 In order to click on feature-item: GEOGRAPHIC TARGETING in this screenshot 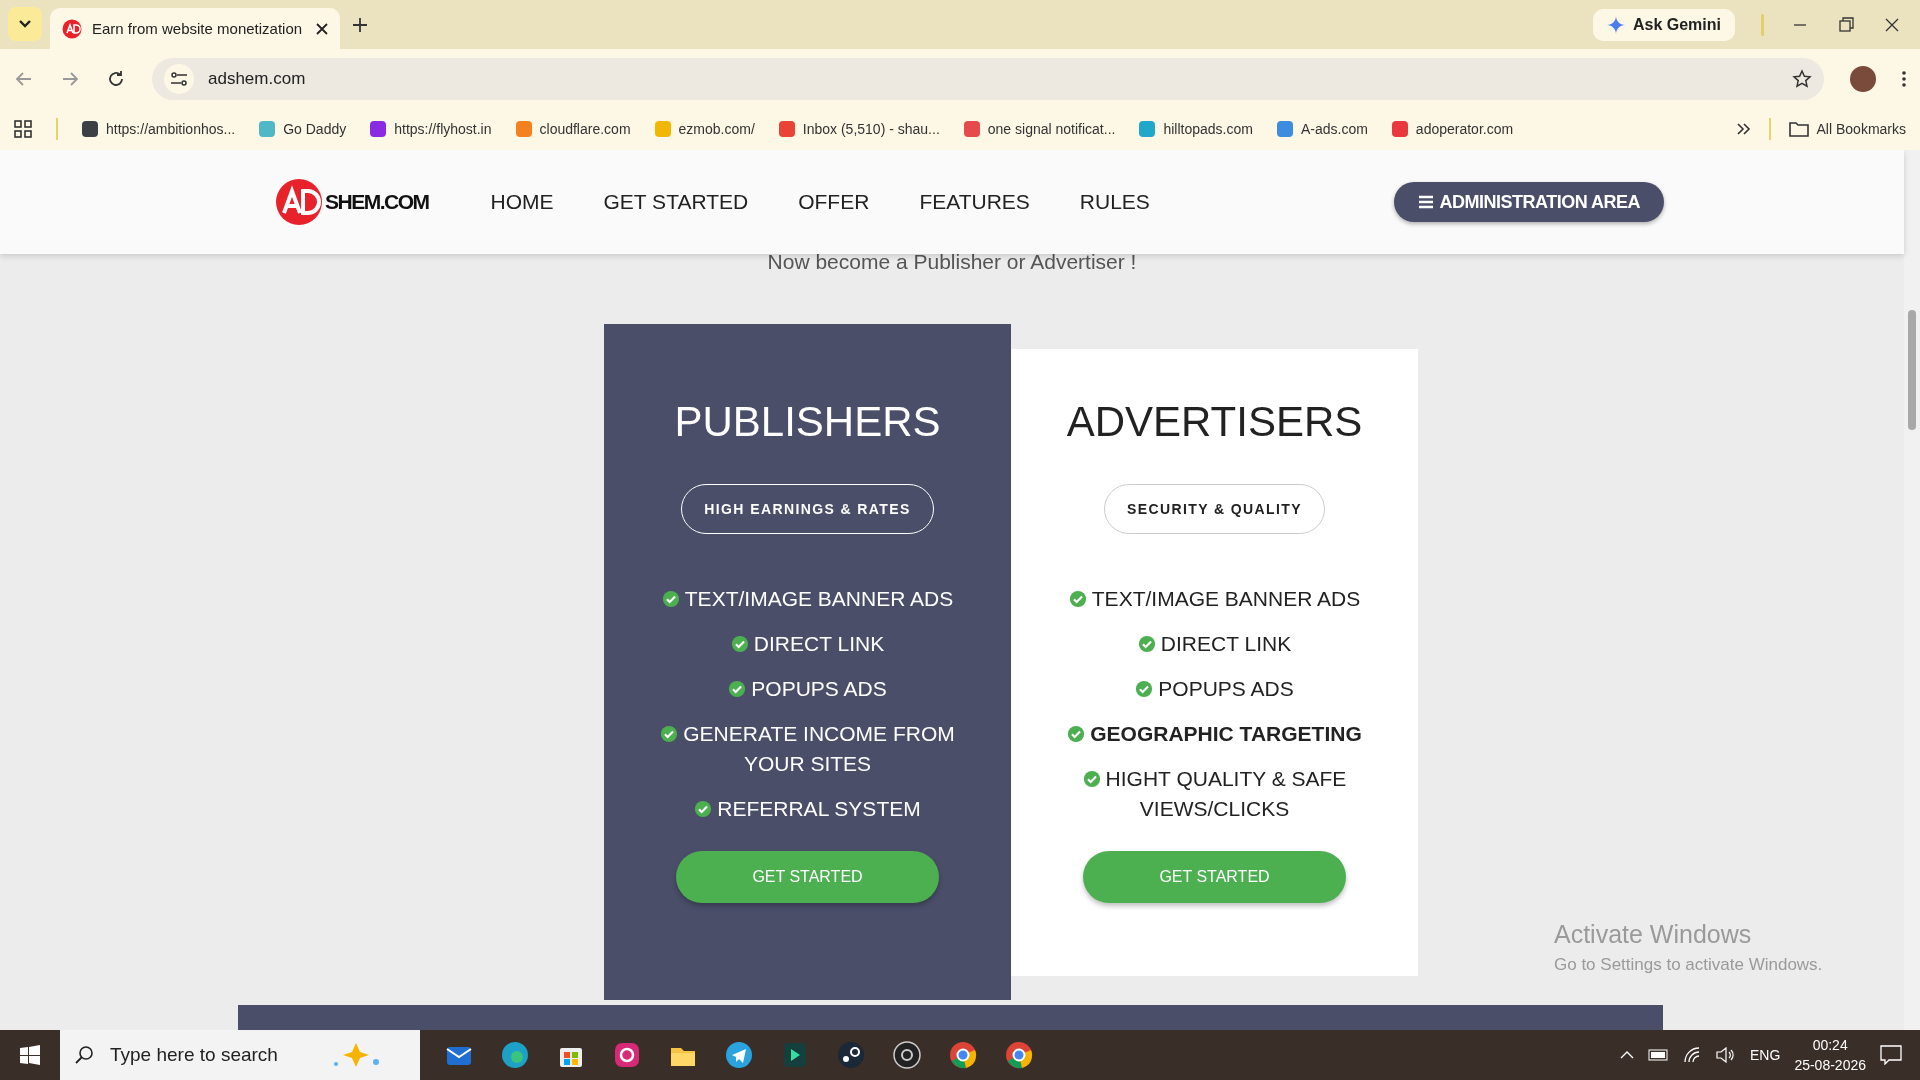, I will do `click(1214, 734)`.